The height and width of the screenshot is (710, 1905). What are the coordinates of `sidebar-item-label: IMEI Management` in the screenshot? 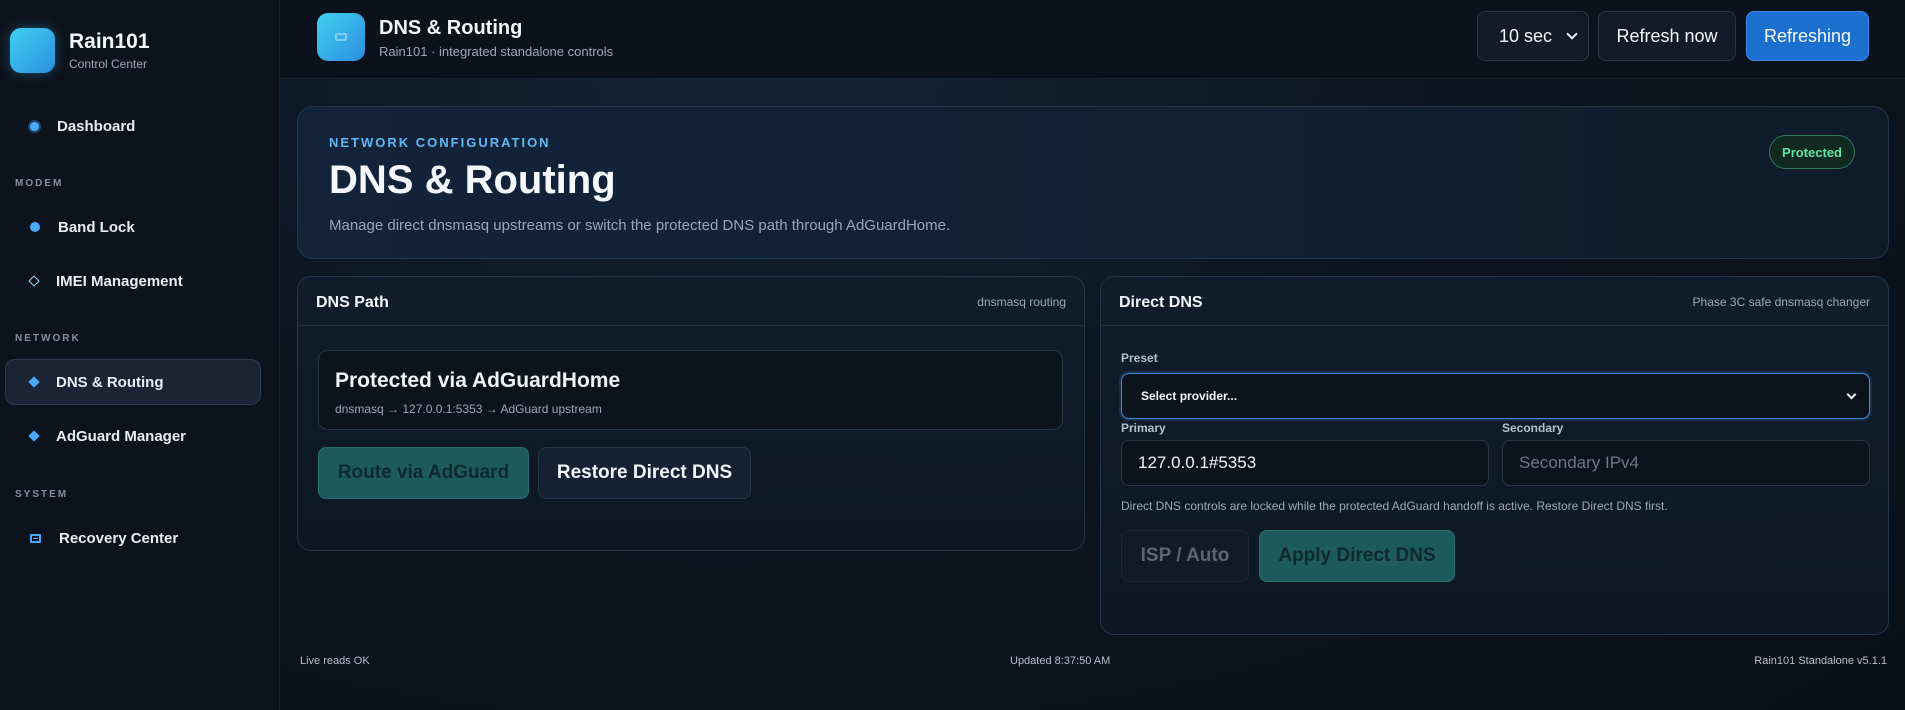 It's located at (119, 281).